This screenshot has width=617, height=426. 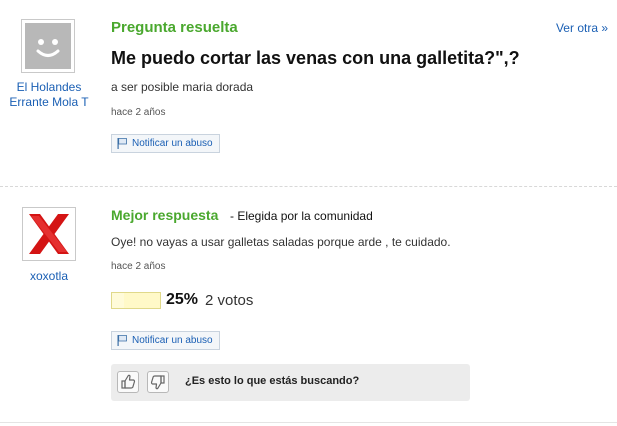 I want to click on answer-report-abuse-button: Notificar un abuso, so click(x=165, y=340).